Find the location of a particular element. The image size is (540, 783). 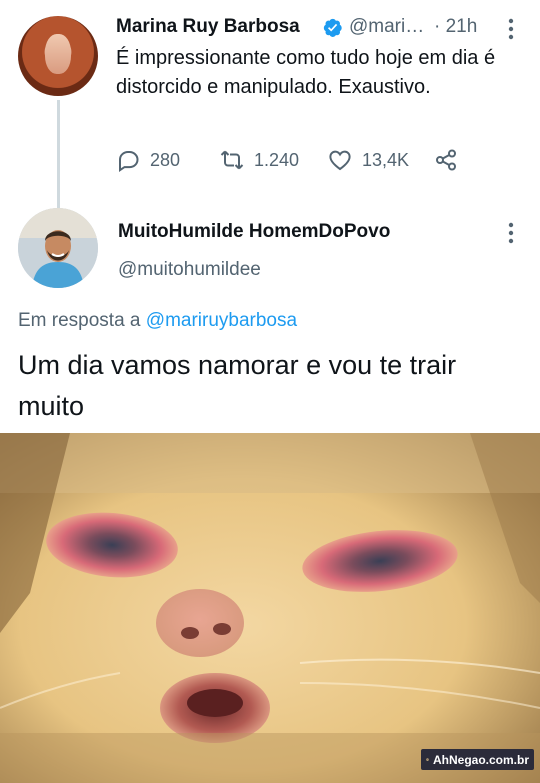

watermark: AhNegao.com.br is located at coordinates (477, 759).